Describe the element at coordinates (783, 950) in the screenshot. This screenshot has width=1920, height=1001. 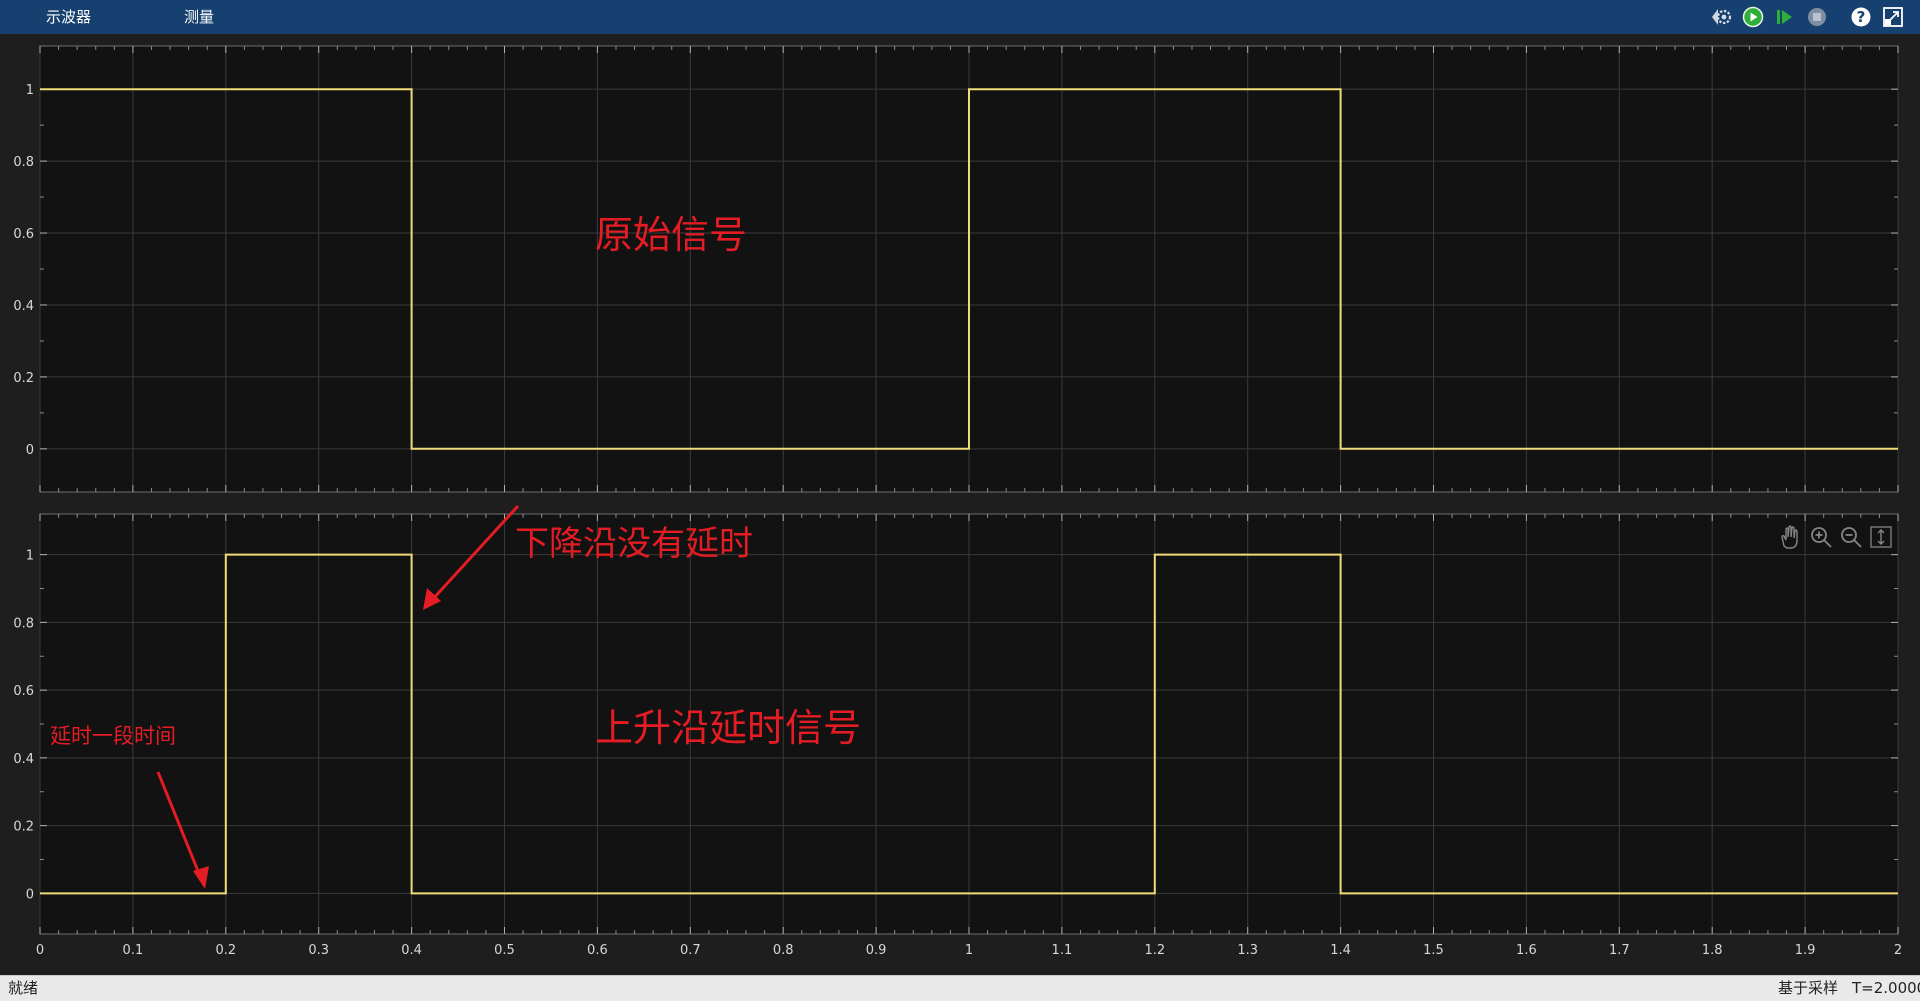
I see `bottom-xtick-label: 0.8` at that location.